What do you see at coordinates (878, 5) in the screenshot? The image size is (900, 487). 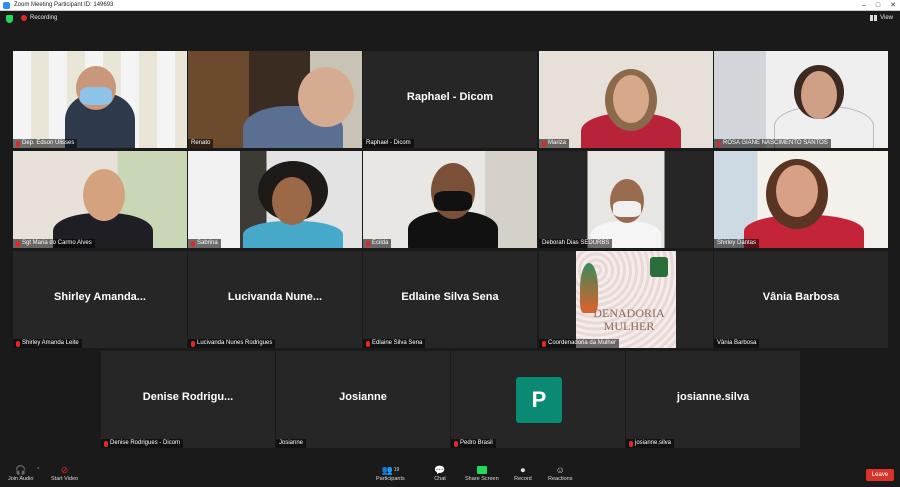 I see `maximize-button: □` at bounding box center [878, 5].